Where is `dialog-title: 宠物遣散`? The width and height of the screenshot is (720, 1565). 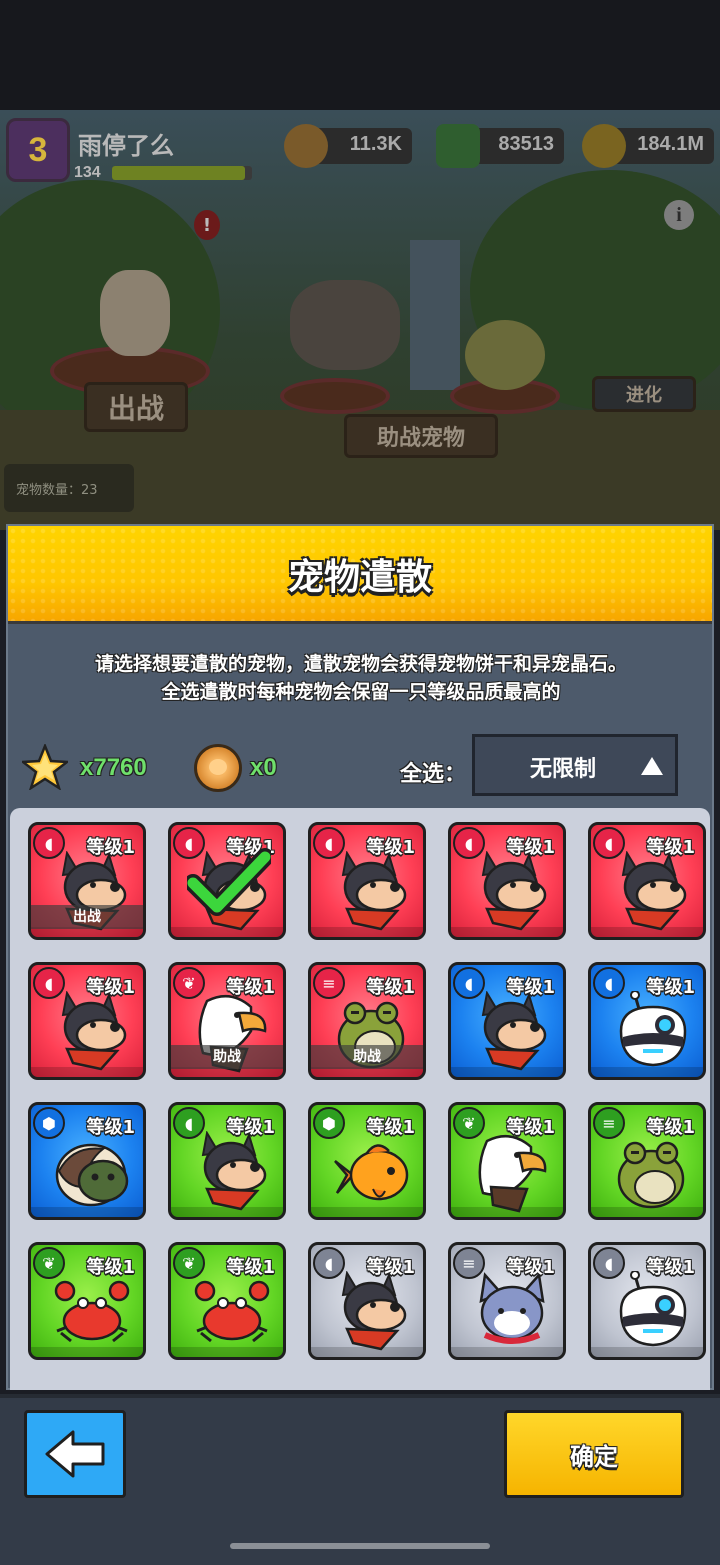
dialog-title: 宠物遣散 is located at coordinates (359, 577).